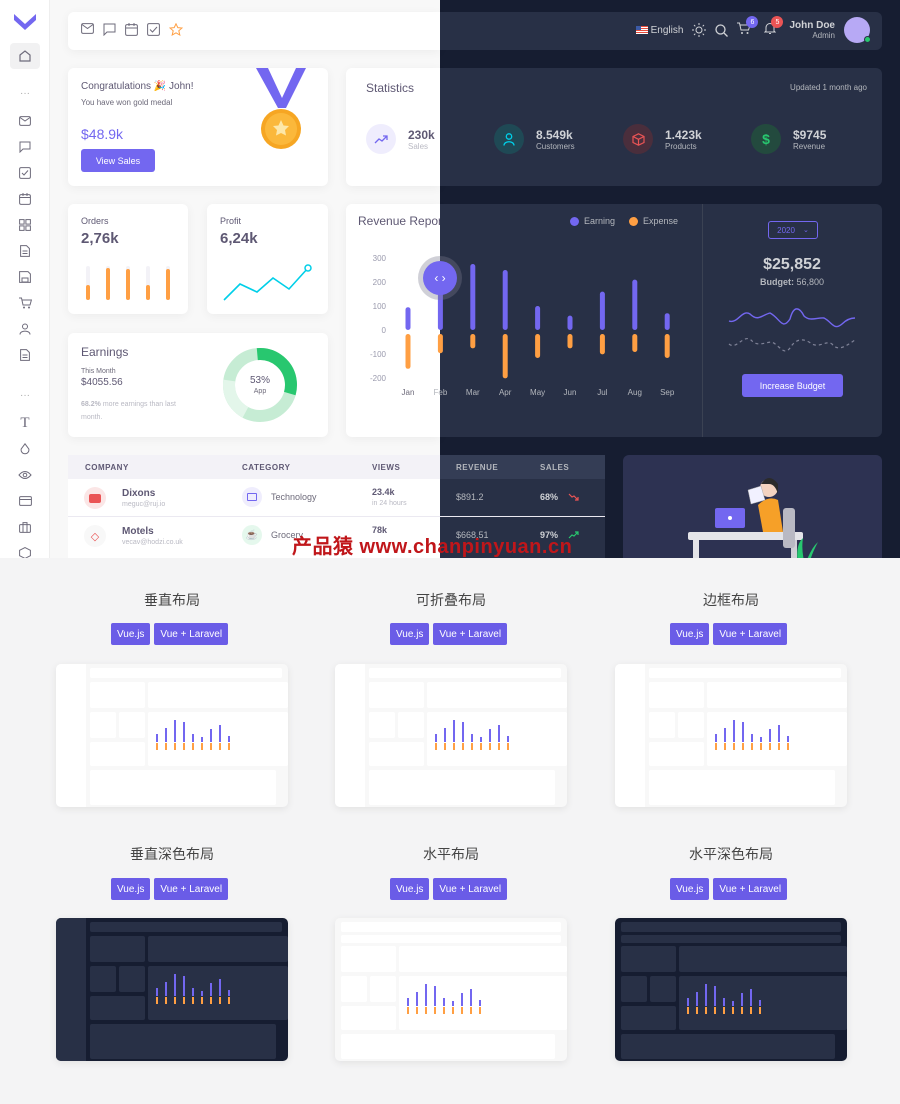  Describe the element at coordinates (400, 139) in the screenshot. I see `stat-item: 230k Sales` at that location.